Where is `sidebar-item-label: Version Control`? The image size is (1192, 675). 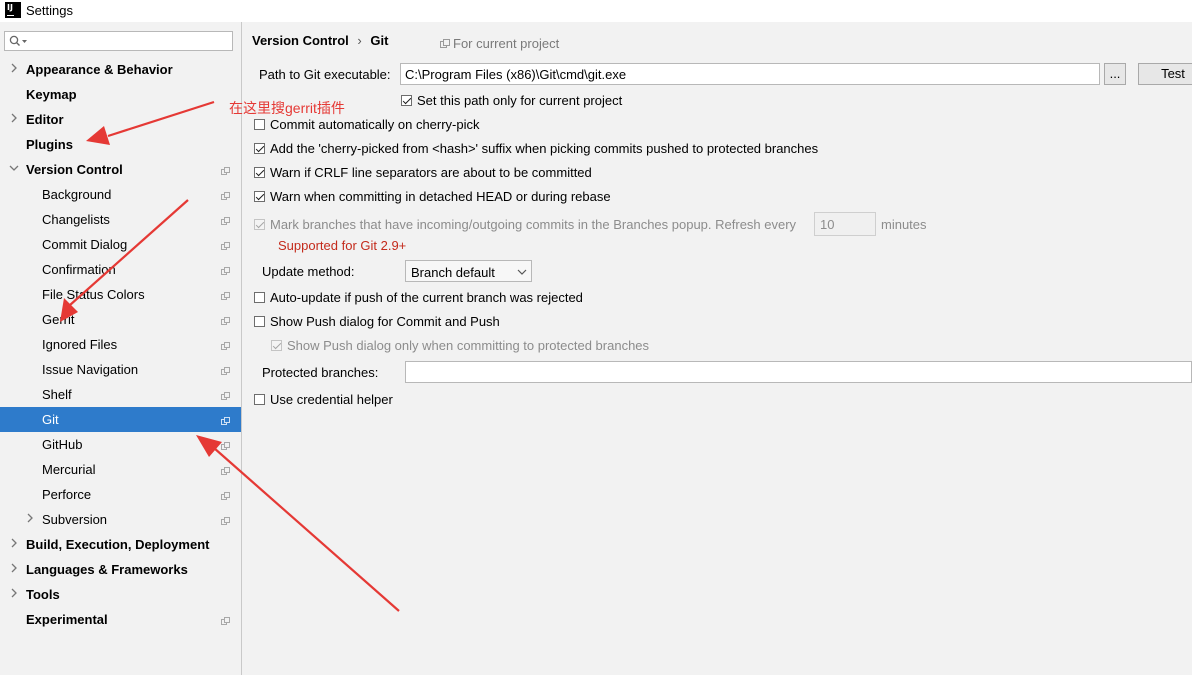
sidebar-item-label: Version Control is located at coordinates (74, 169).